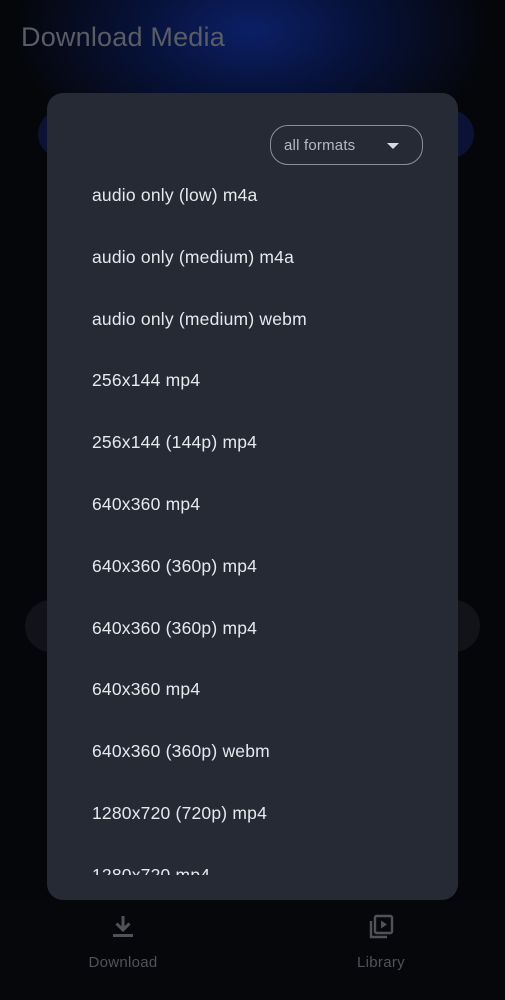 This screenshot has height=1000, width=505. What do you see at coordinates (252, 258) in the screenshot?
I see `format-option: audio only (medium) m4a` at bounding box center [252, 258].